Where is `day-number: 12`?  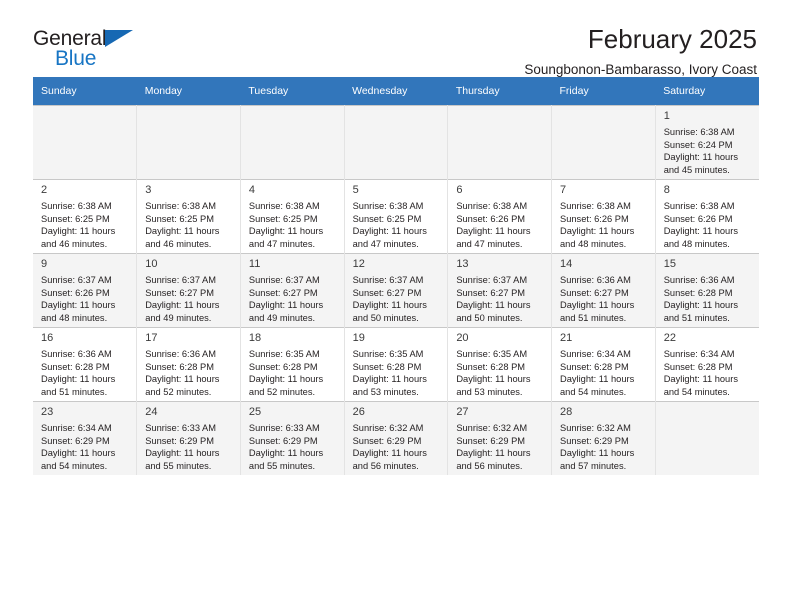
day-number: 12 is located at coordinates (358, 264).